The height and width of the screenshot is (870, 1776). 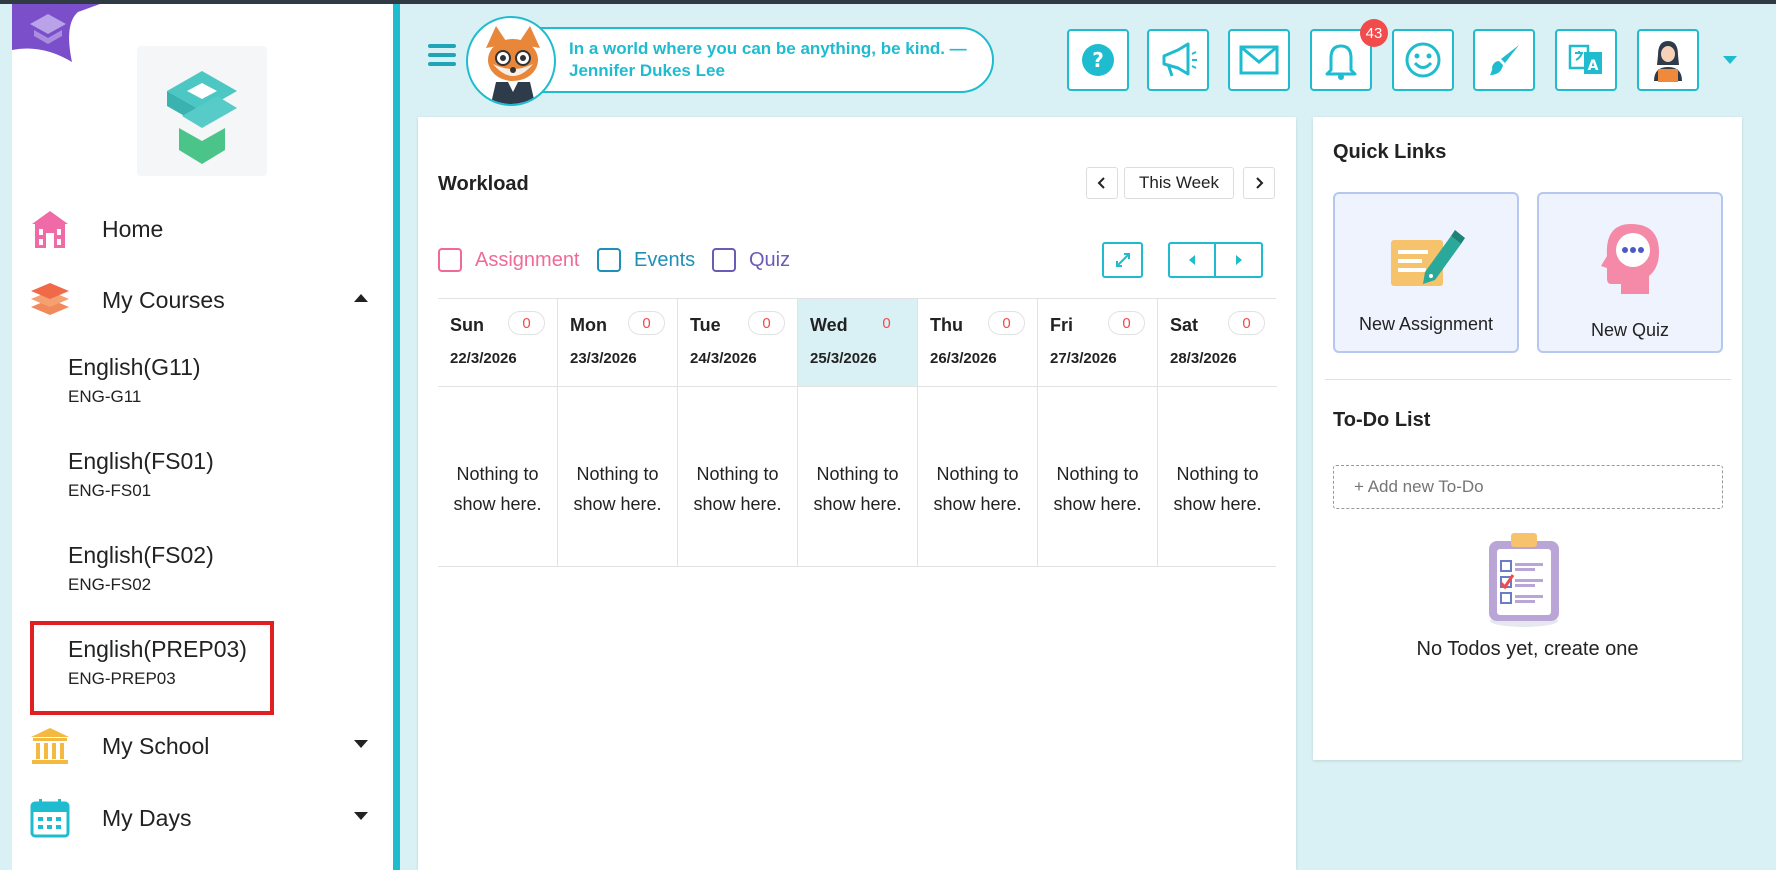 I want to click on new-quiz-tile: New Quiz, so click(x=1630, y=272).